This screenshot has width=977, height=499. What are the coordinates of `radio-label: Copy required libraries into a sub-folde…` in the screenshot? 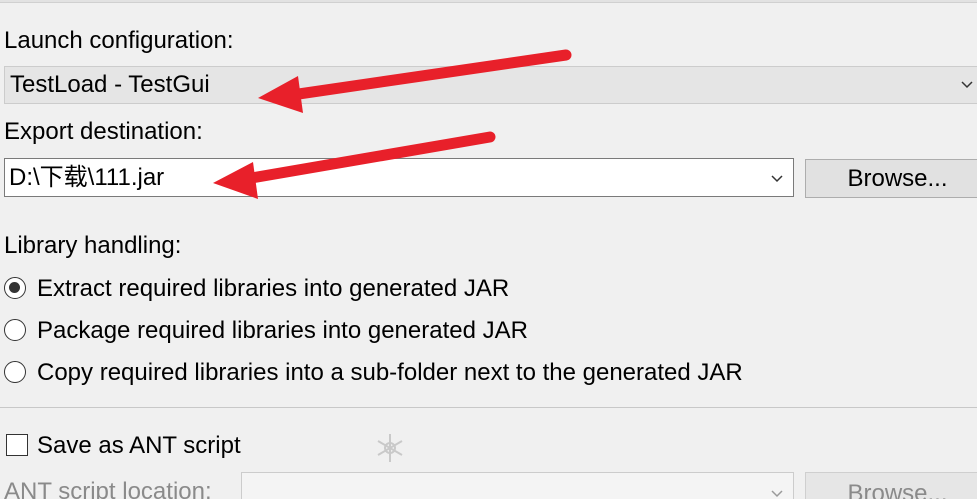 It's located at (390, 372).